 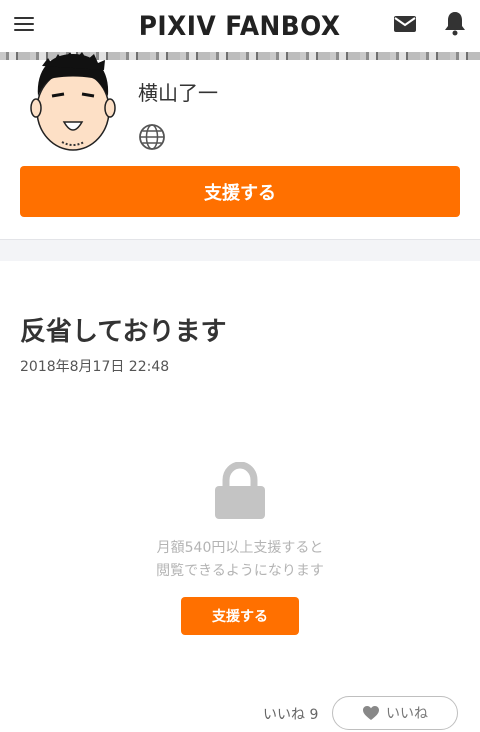 I want to click on locked-support-button: 支援する, so click(x=240, y=616).